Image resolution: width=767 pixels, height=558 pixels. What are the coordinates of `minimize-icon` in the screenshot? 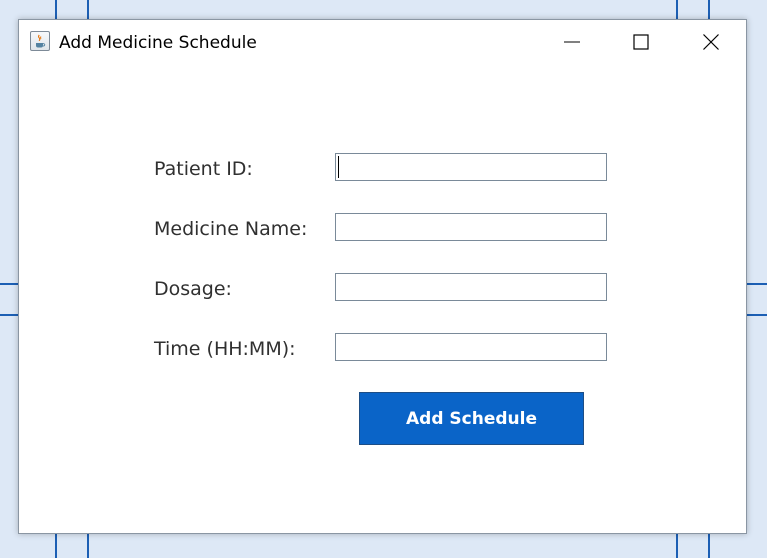 It's located at (572, 42).